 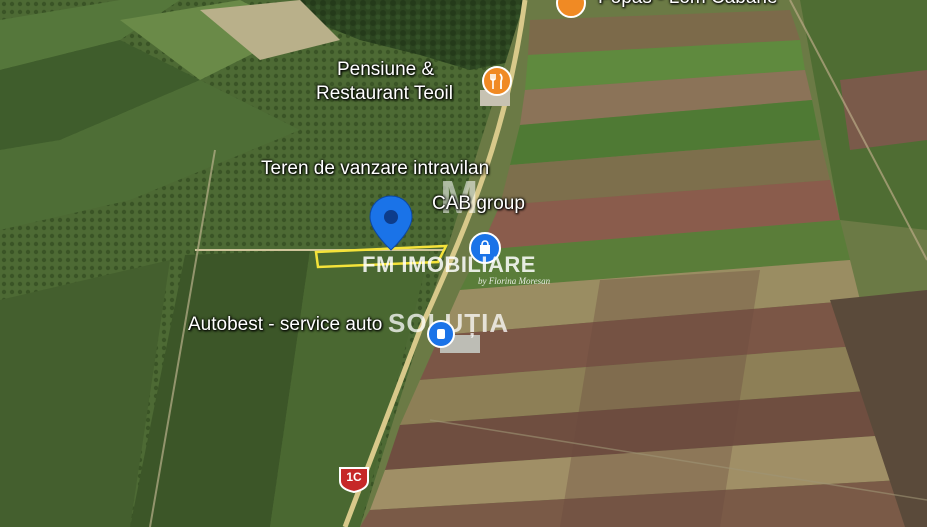 What do you see at coordinates (449, 264) in the screenshot?
I see `watermark-brand: FM IMOBILIARE` at bounding box center [449, 264].